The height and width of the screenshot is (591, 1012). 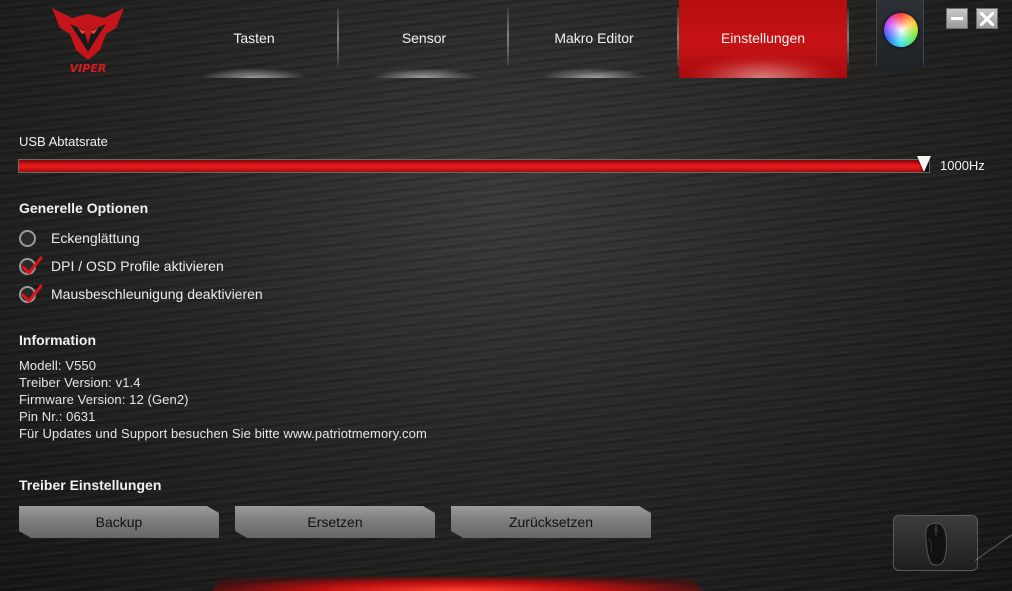 I want to click on option-label: Eckenglättung, so click(x=95, y=238).